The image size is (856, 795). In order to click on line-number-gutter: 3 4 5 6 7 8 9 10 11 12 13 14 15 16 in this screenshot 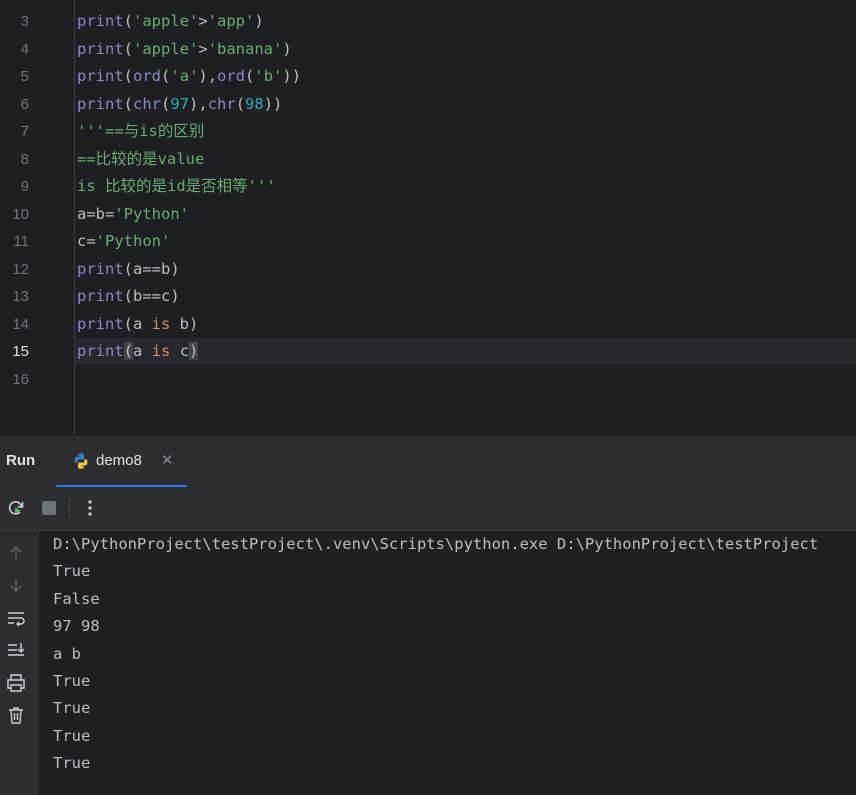, I will do `click(37, 217)`.